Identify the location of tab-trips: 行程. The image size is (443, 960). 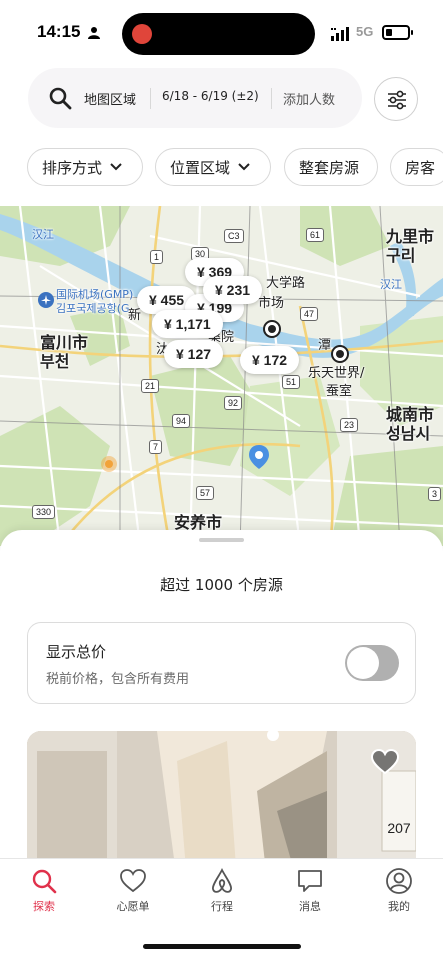
(222, 890).